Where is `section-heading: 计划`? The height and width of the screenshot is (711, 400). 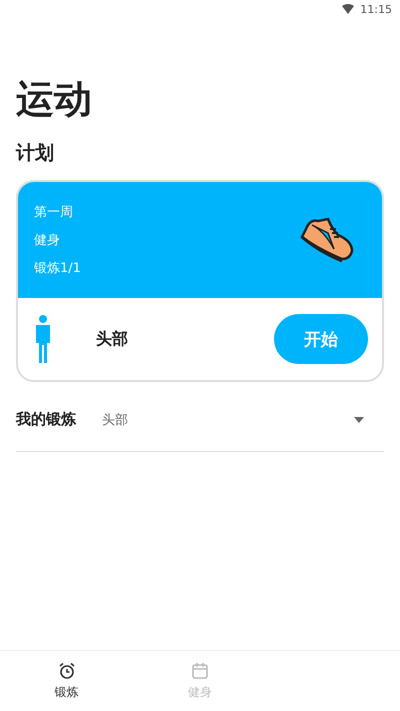 section-heading: 计划 is located at coordinates (35, 153).